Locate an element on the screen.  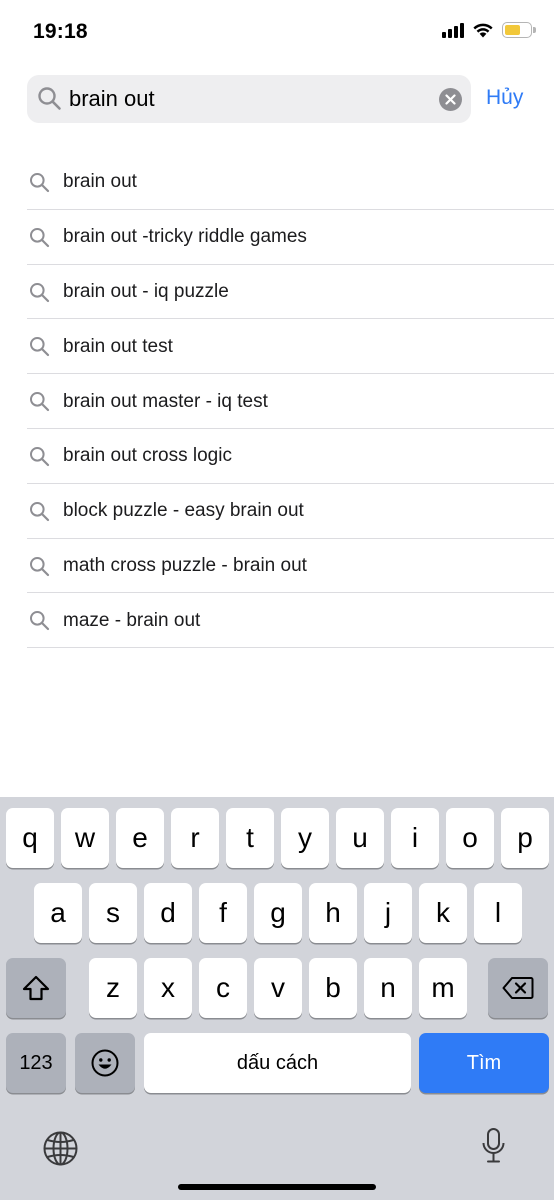
key-z: z is located at coordinates (113, 988).